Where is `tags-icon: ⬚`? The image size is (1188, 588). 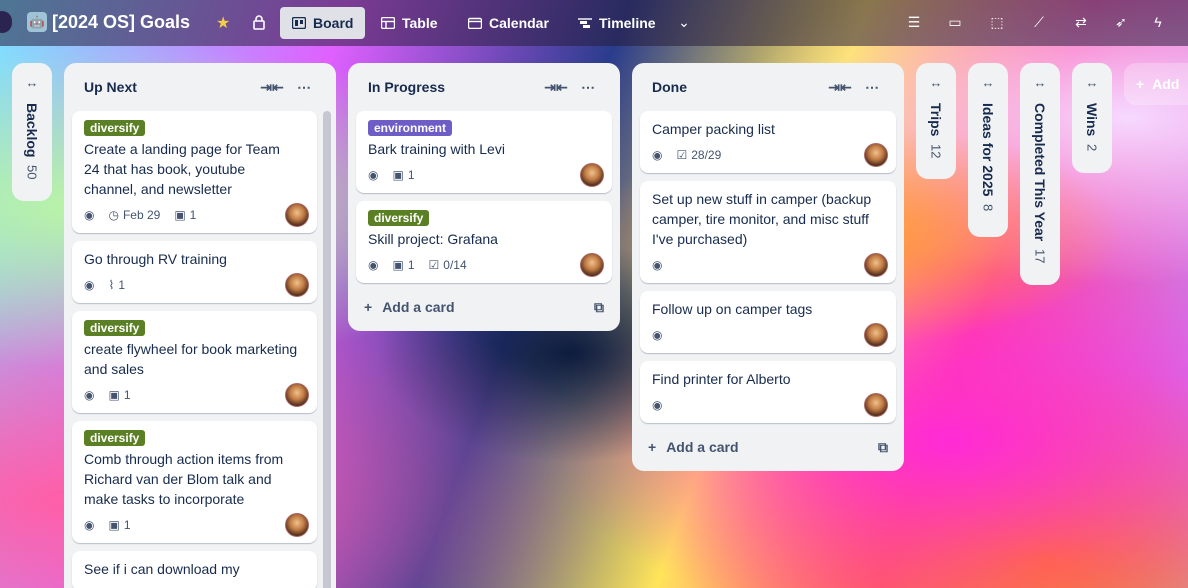
tags-icon: ⬚ is located at coordinates (997, 22).